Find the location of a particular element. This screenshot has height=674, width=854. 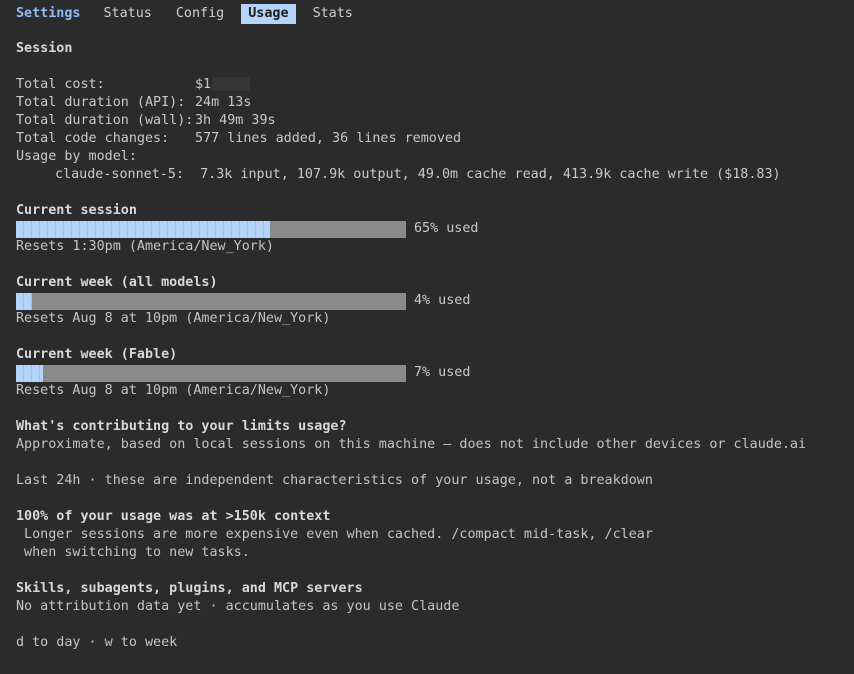

context-line: when switching to new tasks. is located at coordinates (133, 552).